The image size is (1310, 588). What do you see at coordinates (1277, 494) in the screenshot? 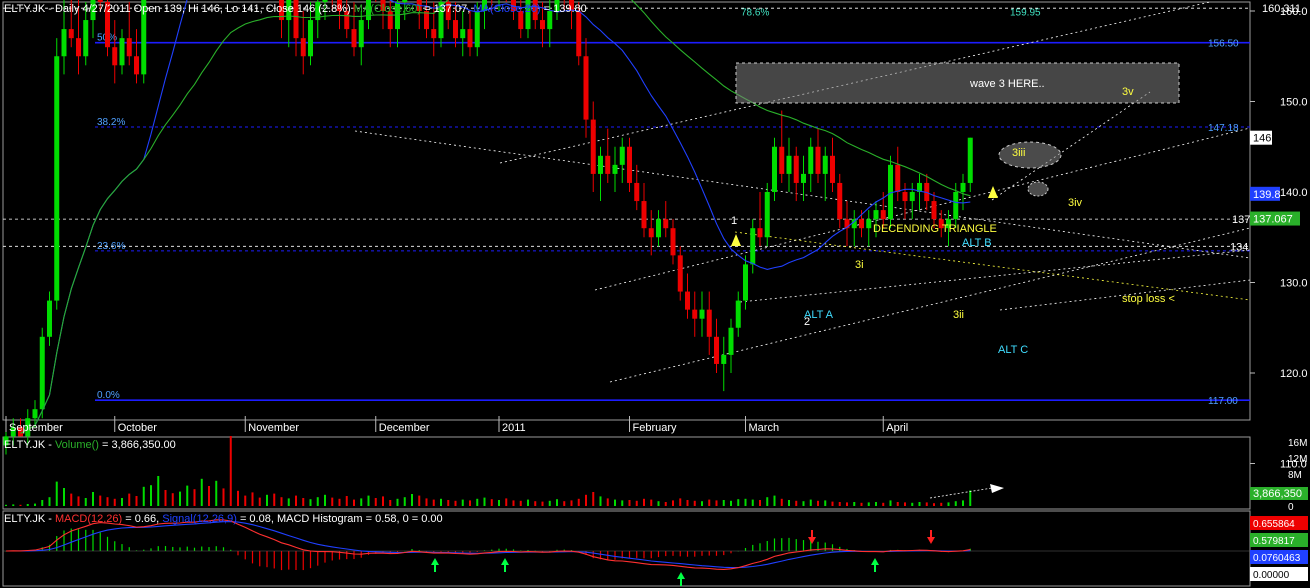
I see `volume-tag: 3,866,350` at bounding box center [1277, 494].